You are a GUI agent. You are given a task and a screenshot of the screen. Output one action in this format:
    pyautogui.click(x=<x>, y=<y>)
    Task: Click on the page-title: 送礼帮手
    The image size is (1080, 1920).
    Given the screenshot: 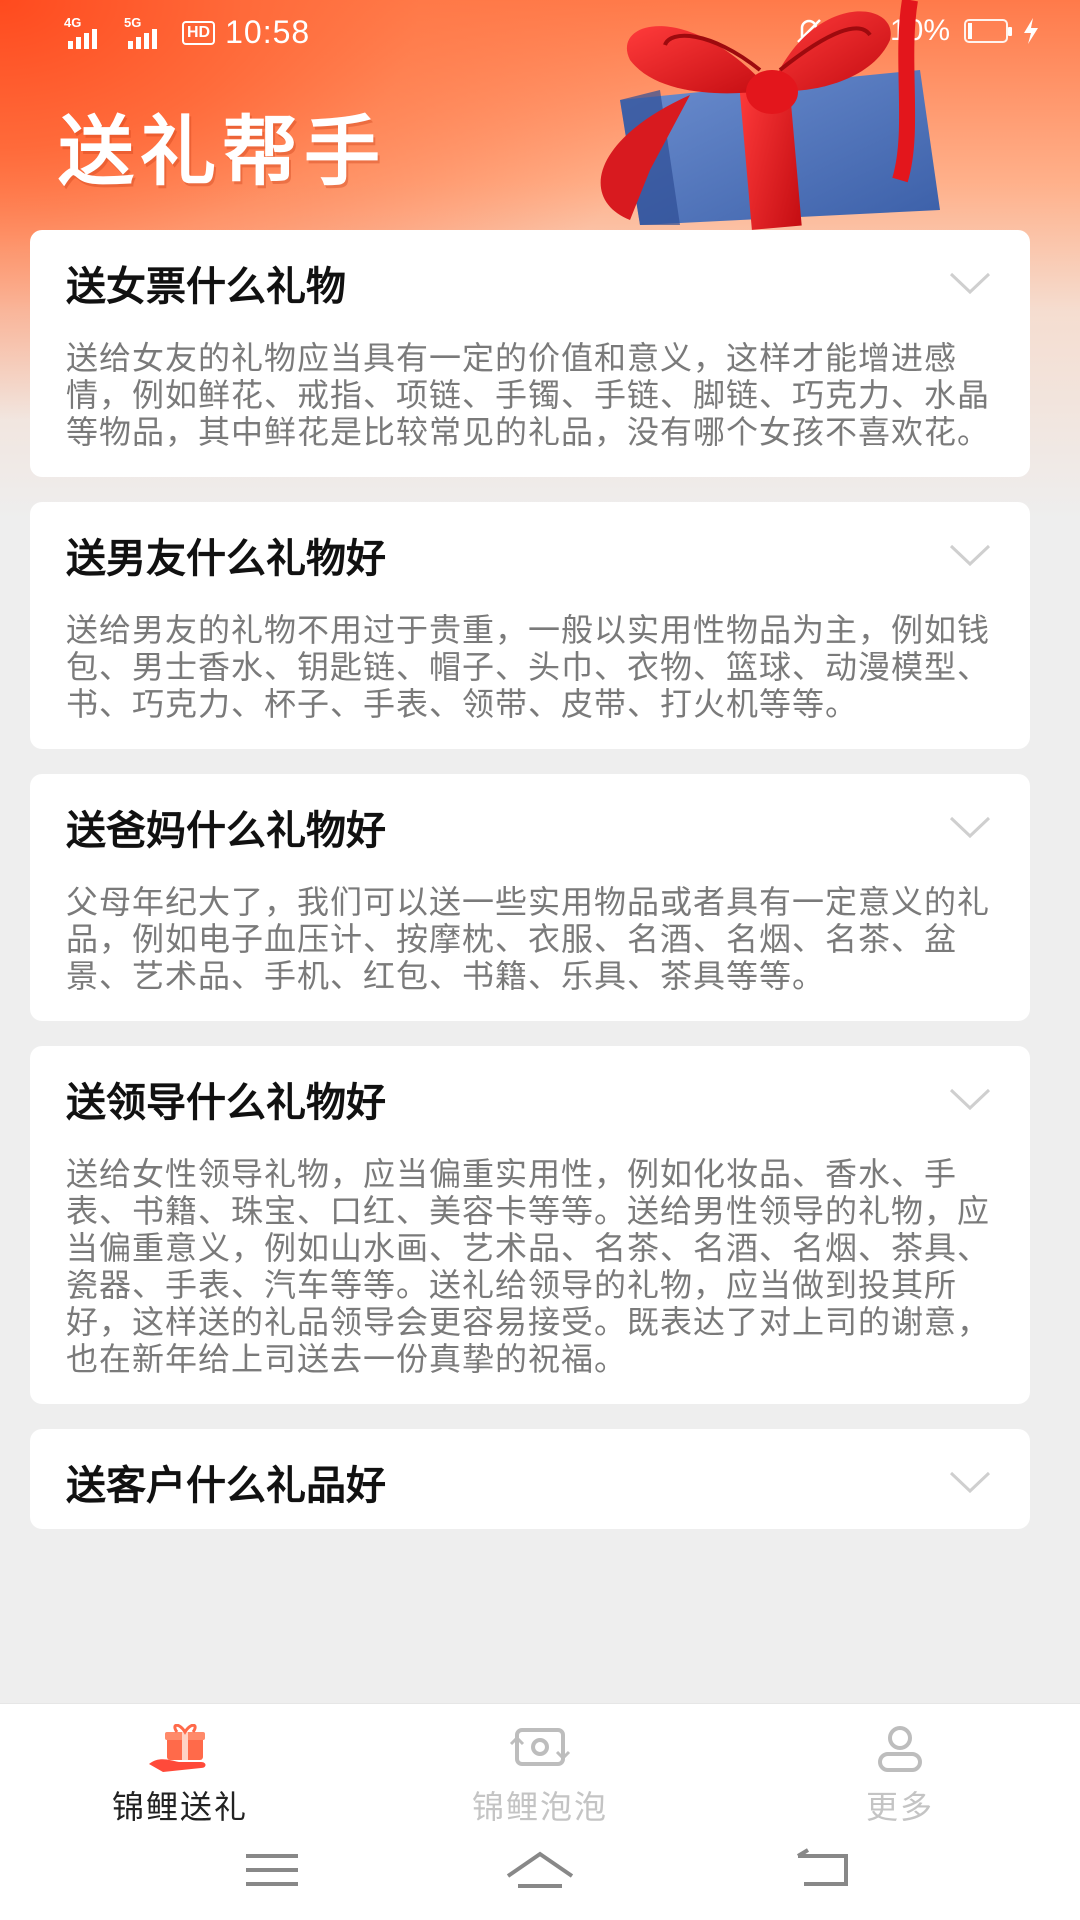 What is the action you would take?
    pyautogui.click(x=222, y=151)
    